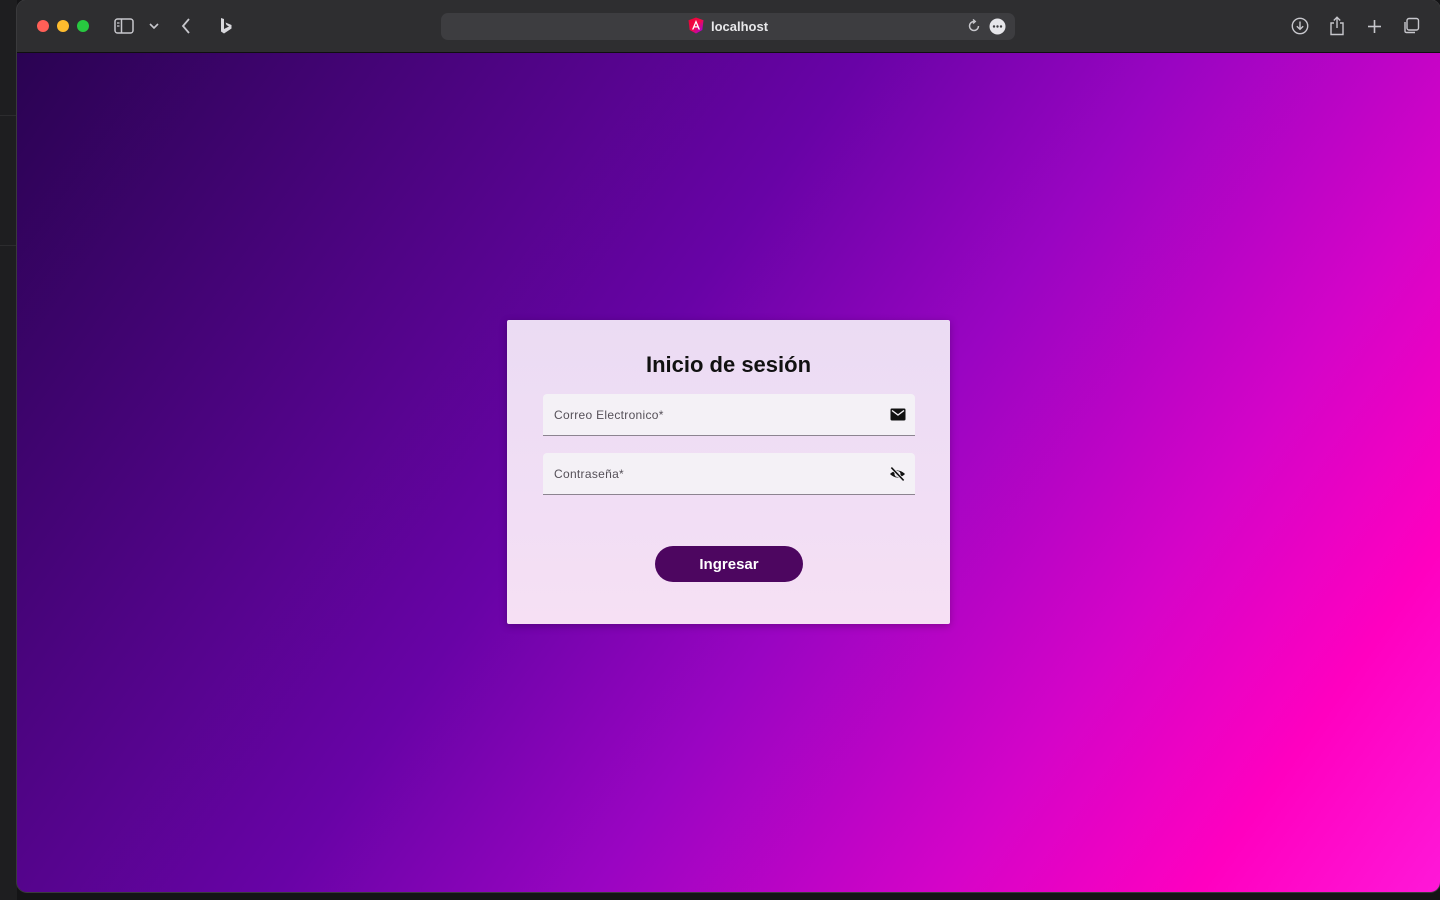  I want to click on tabs-icon, so click(1411, 26).